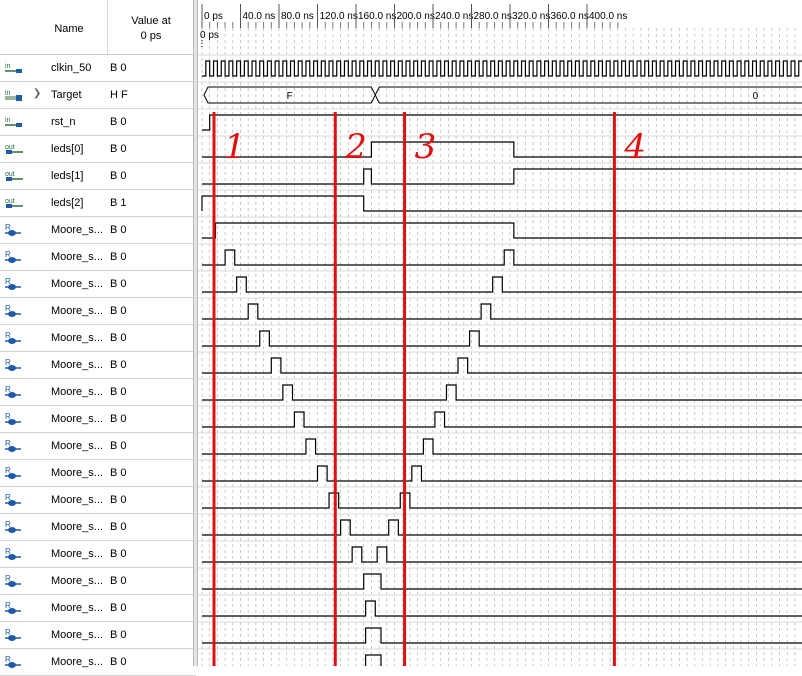 The image size is (802, 676). Describe the element at coordinates (588, 95) in the screenshot. I see `bus-segment` at that location.